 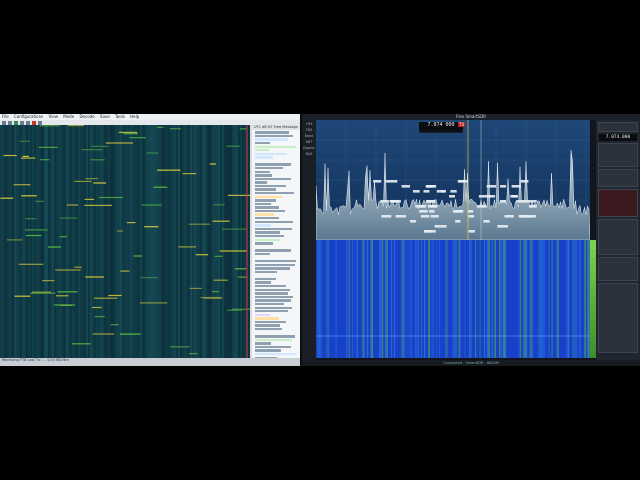 What do you see at coordinates (453, 180) in the screenshot?
I see `panadapter-spectrum` at bounding box center [453, 180].